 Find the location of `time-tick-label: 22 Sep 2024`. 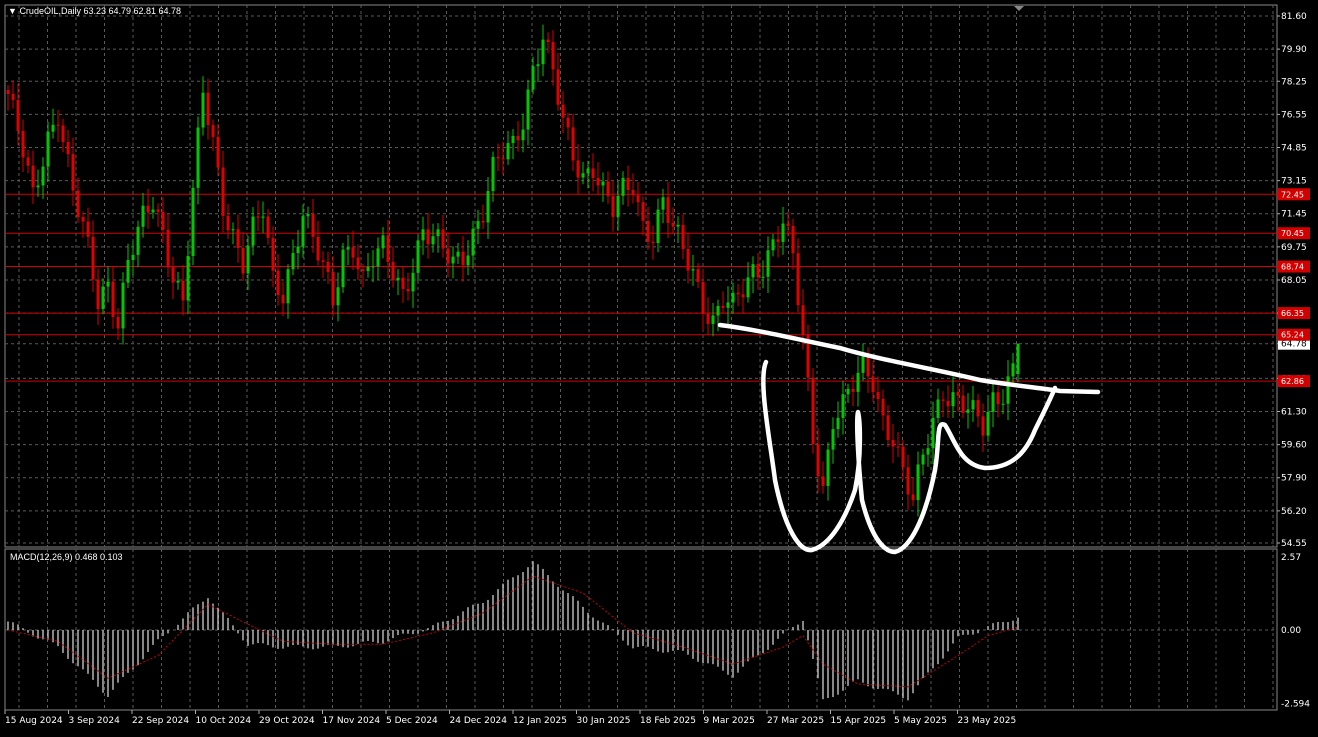

time-tick-label: 22 Sep 2024 is located at coordinates (160, 721).